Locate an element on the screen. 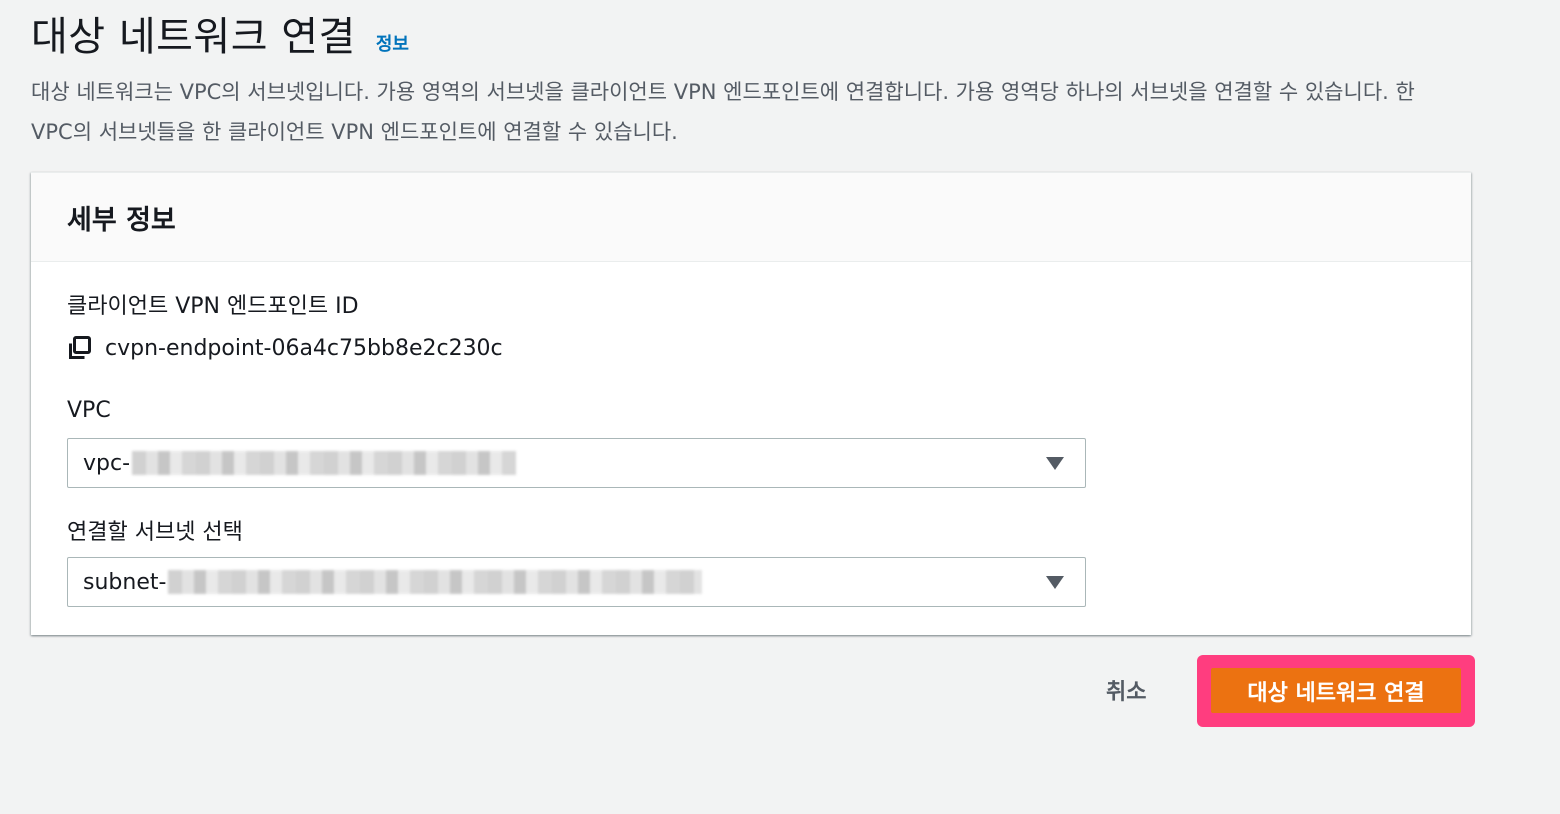  copy-icon is located at coordinates (80, 348).